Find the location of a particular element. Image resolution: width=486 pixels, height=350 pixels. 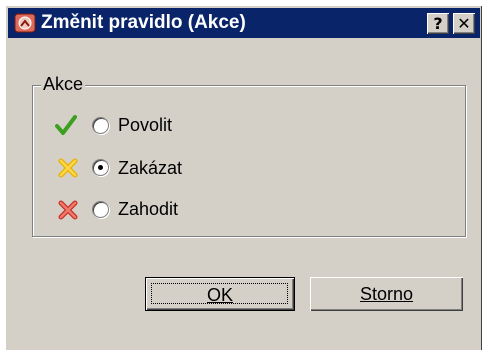

ok-button: OK is located at coordinates (220, 294).